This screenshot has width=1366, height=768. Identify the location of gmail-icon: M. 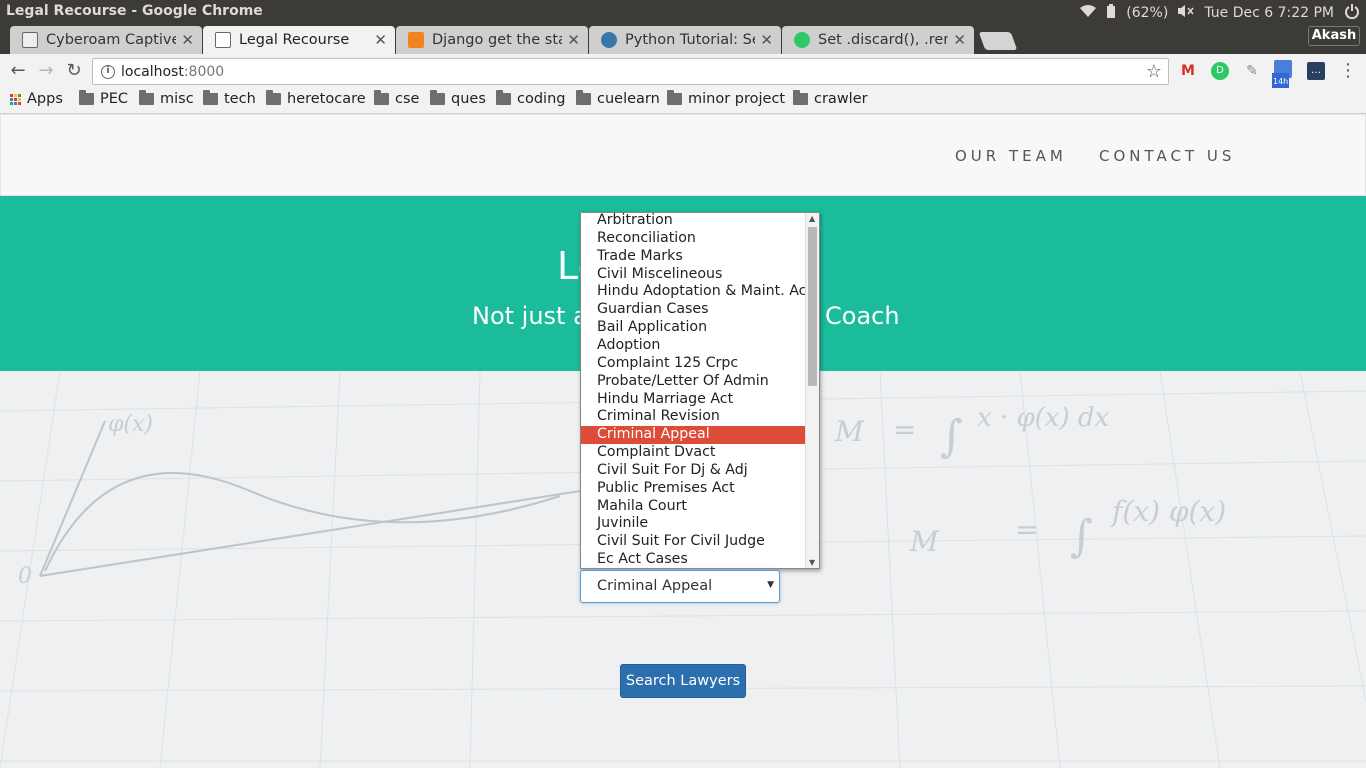
(1188, 71).